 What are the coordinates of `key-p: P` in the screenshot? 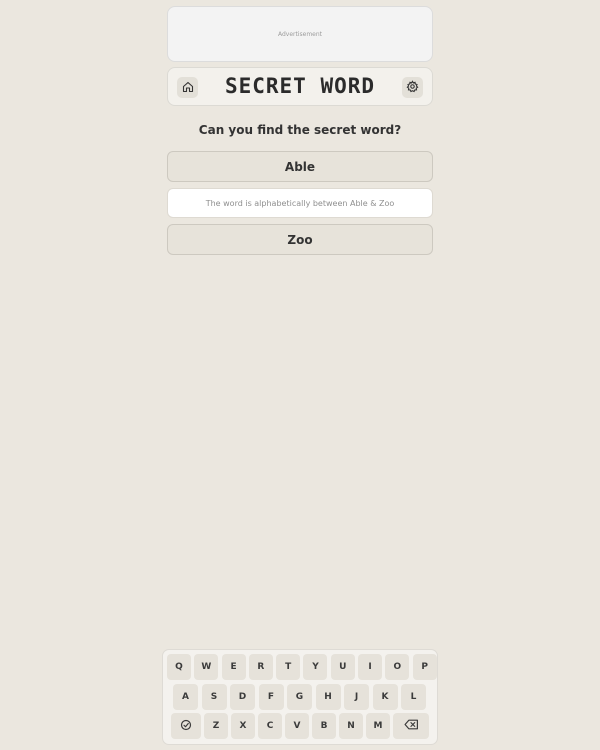 It's located at (424, 667).